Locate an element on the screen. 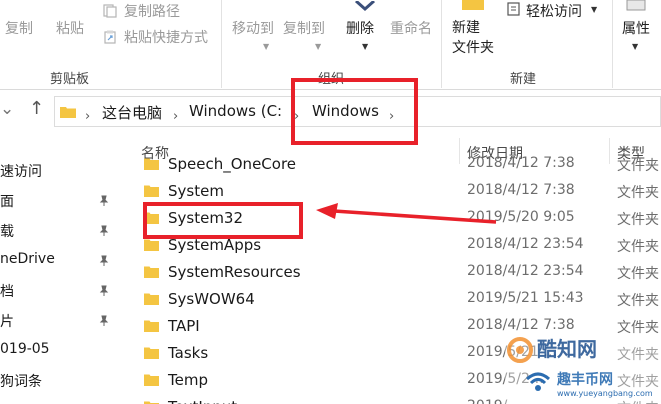 The width and height of the screenshot is (661, 404). properties-icon is located at coordinates (636, 5).